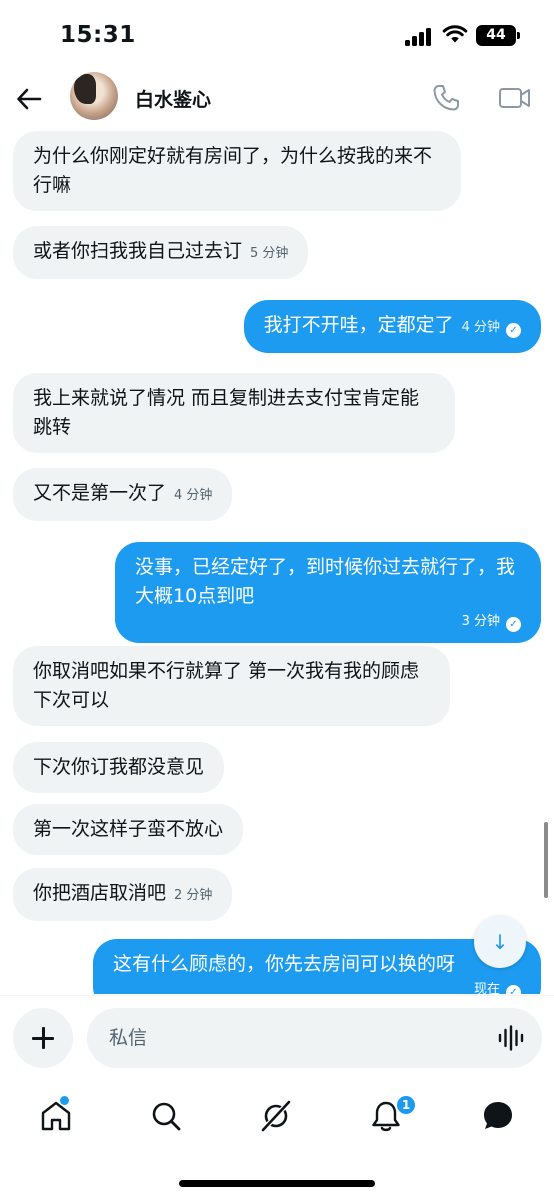 The height and width of the screenshot is (1199, 554). I want to click on message-bubble-outgoing: 没事，已经定好了，到时候你过去就行了，我大概10点到吧 3 分钟 ✓, so click(328, 592).